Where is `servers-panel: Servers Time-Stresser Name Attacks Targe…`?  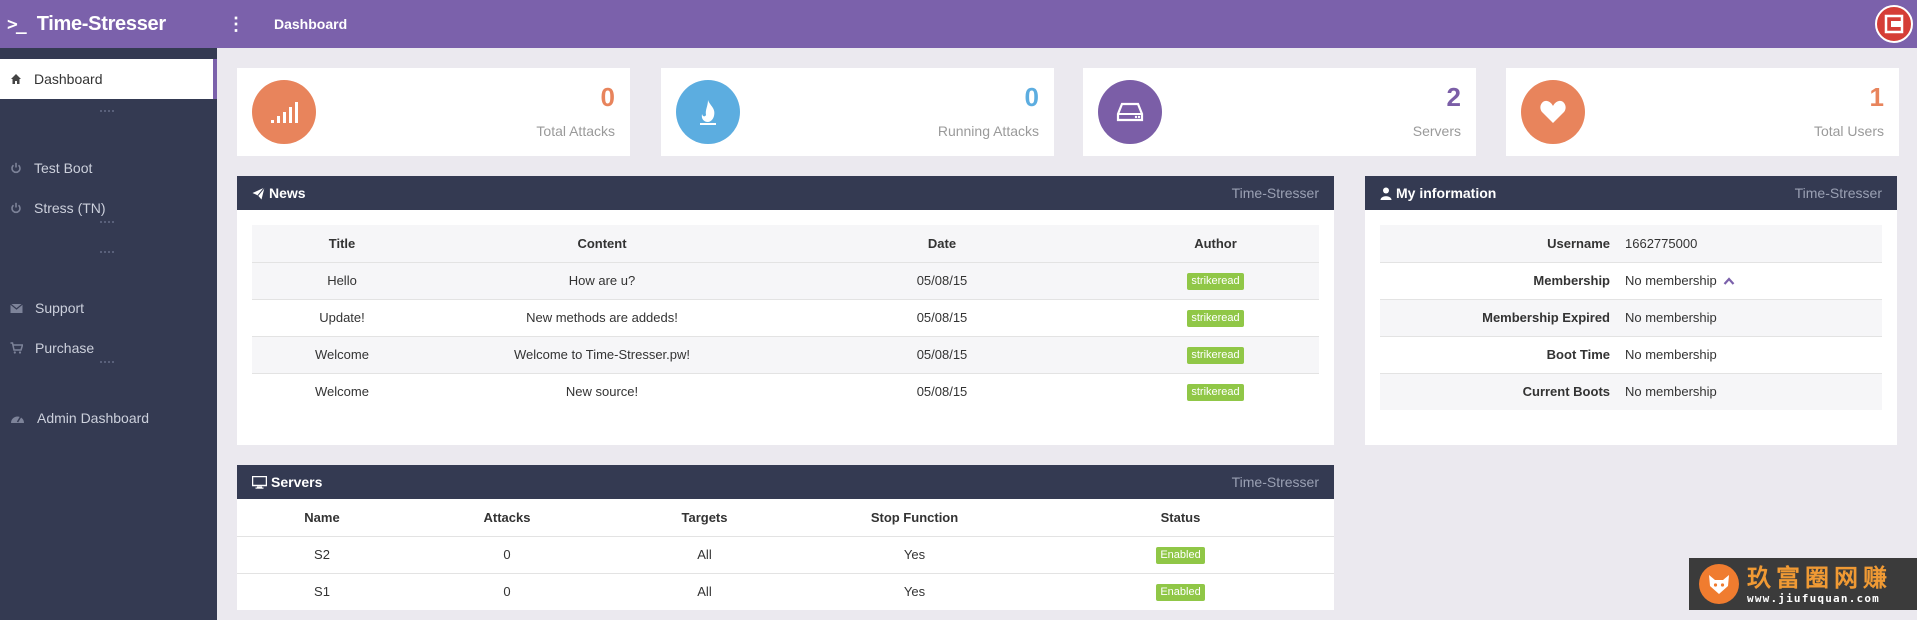 servers-panel: Servers Time-Stresser Name Attacks Targe… is located at coordinates (785, 537).